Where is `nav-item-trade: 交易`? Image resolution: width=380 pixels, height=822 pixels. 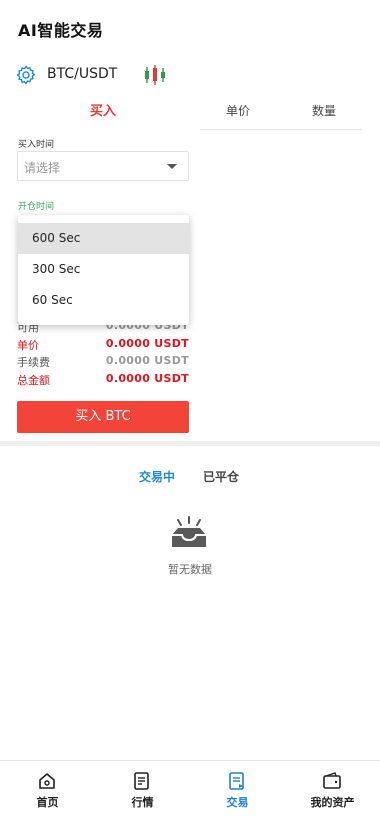
nav-item-trade: 交易 is located at coordinates (237, 791).